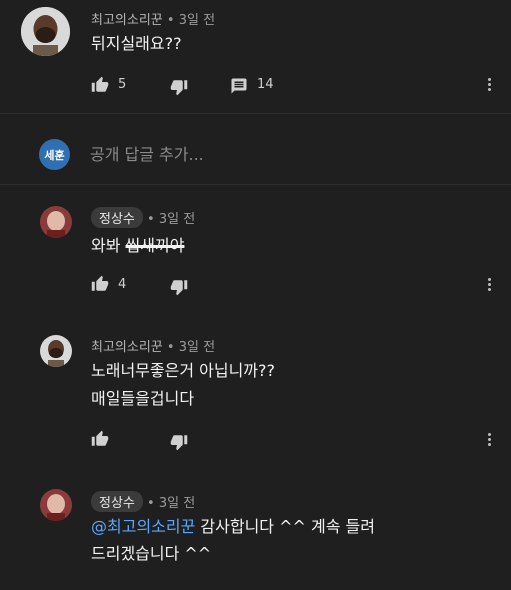 This screenshot has width=511, height=590. I want to click on replies-button, so click(239, 86).